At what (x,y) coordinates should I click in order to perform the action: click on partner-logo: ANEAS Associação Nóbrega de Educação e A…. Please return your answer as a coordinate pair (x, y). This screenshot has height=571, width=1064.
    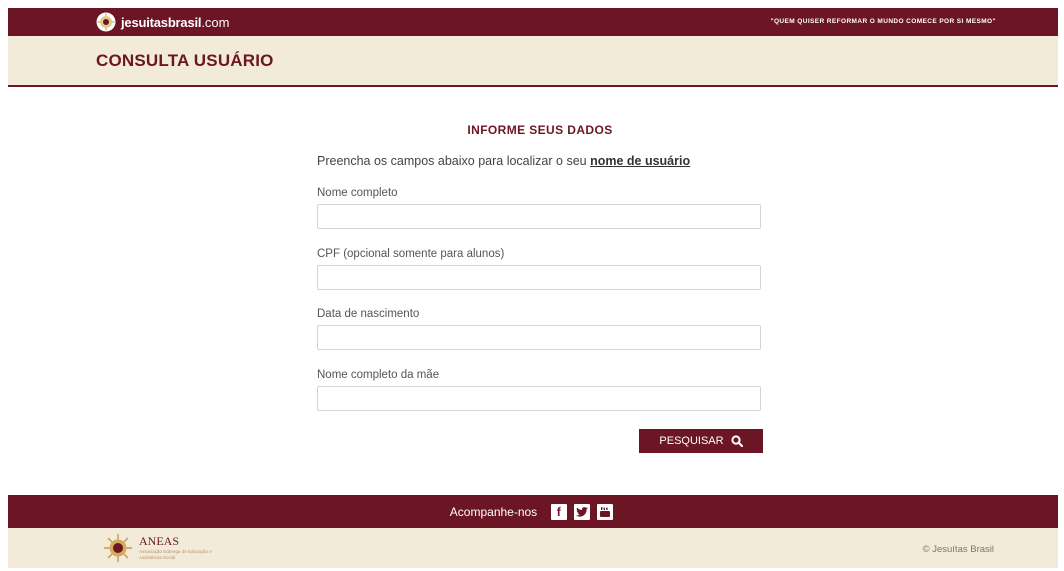
    Looking at the image, I should click on (168, 548).